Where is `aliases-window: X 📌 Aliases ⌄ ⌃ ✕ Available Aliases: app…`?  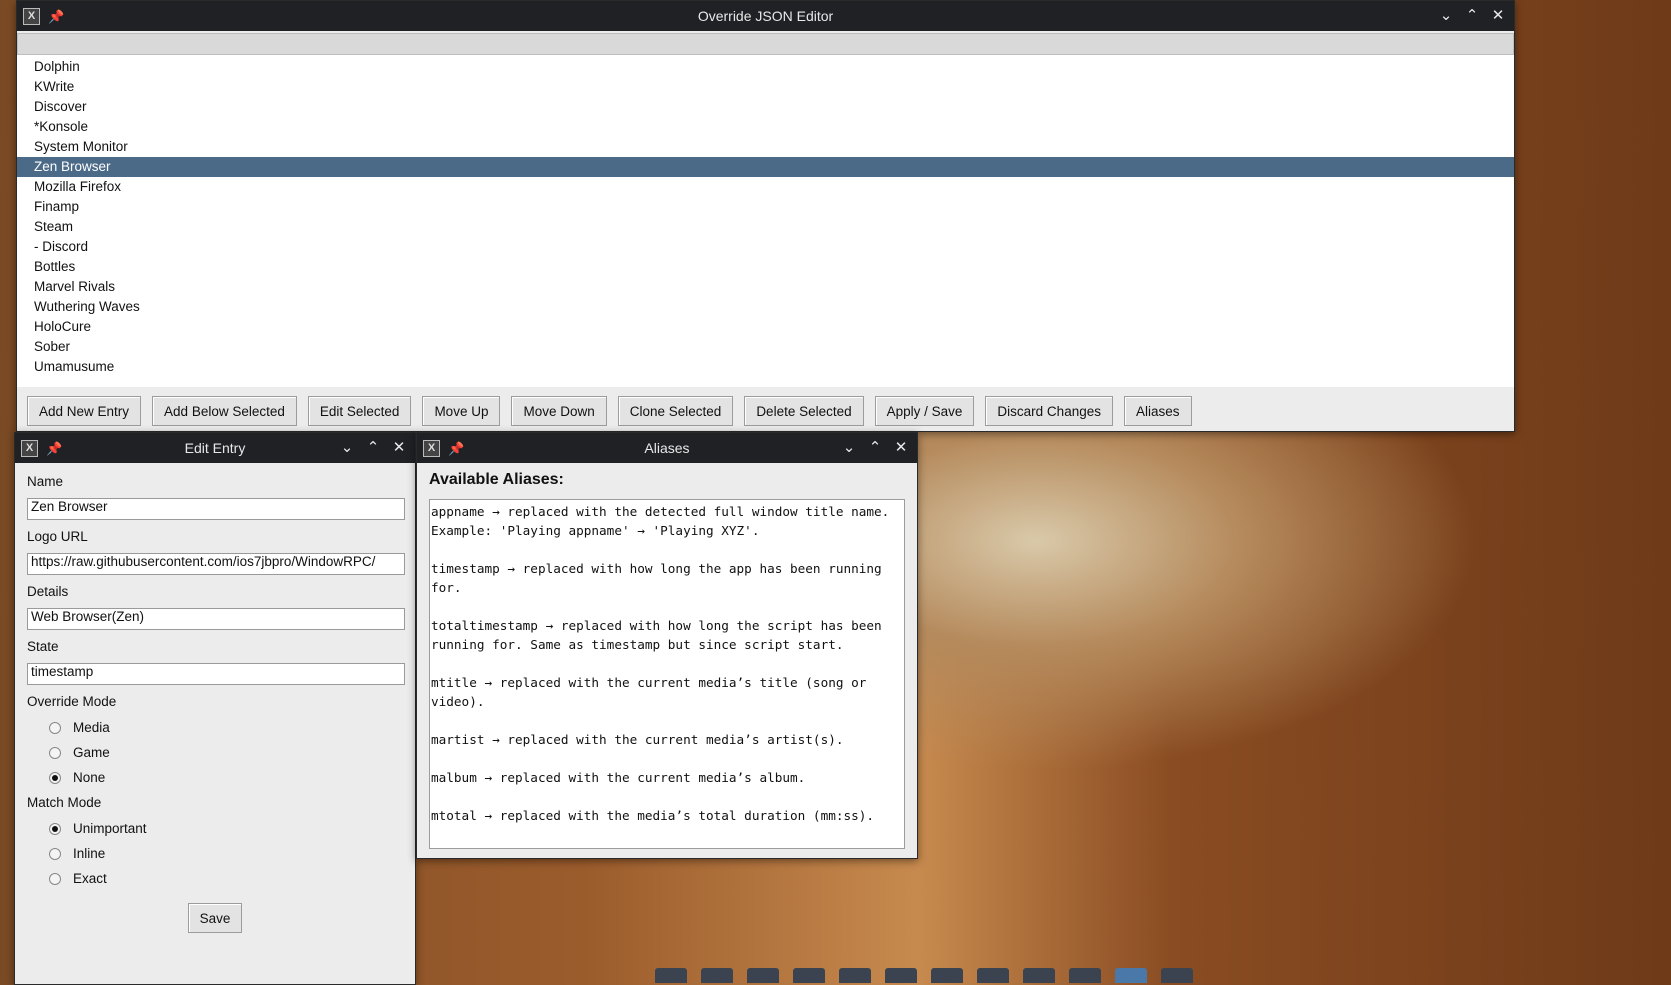 aliases-window: X 📌 Aliases ⌄ ⌃ ✕ Available Aliases: app… is located at coordinates (667, 645).